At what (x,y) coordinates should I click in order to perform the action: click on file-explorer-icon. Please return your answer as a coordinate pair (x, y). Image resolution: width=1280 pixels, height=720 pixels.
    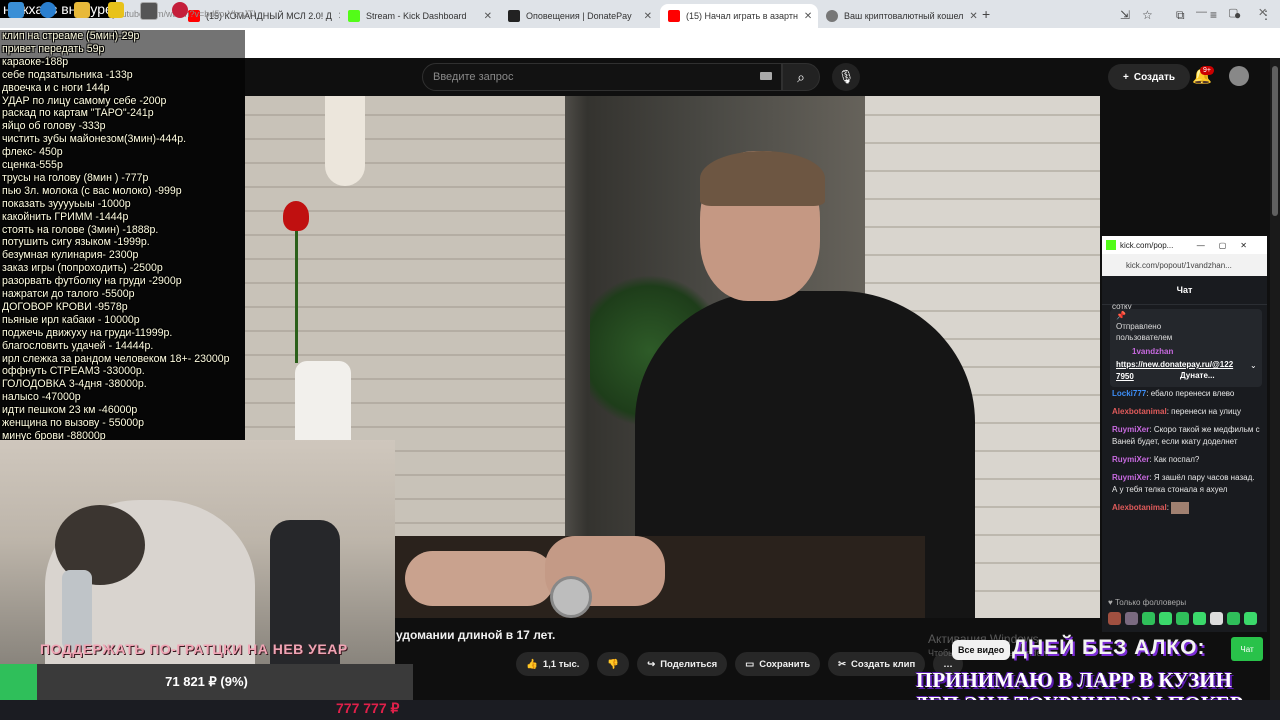
    Looking at the image, I should click on (82, 10).